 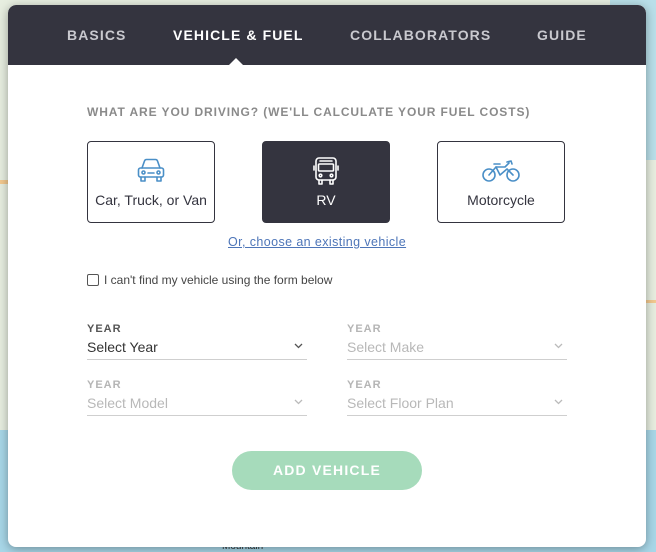 I want to click on vehicle-type-label: Car, Truck, or Van, so click(x=151, y=200).